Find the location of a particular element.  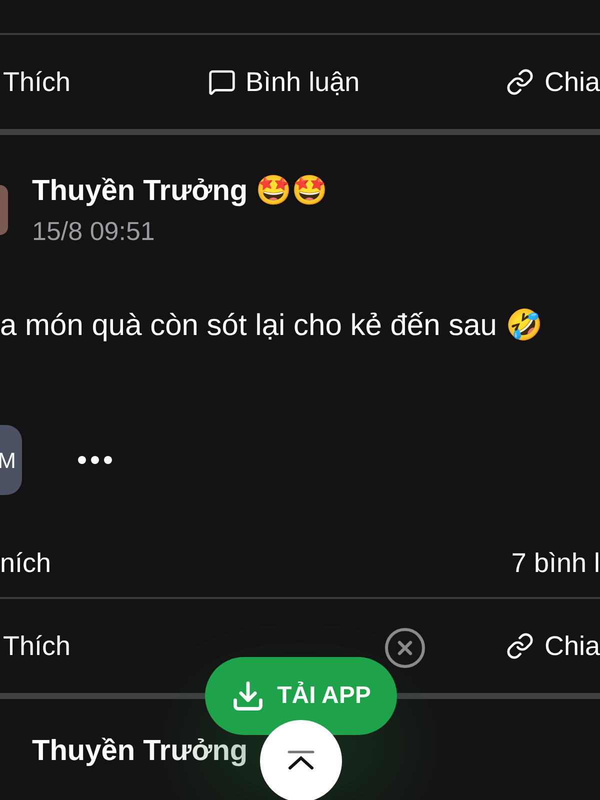

author-name: Thuyền Trưởng 🤩🤩 is located at coordinates (180, 191).